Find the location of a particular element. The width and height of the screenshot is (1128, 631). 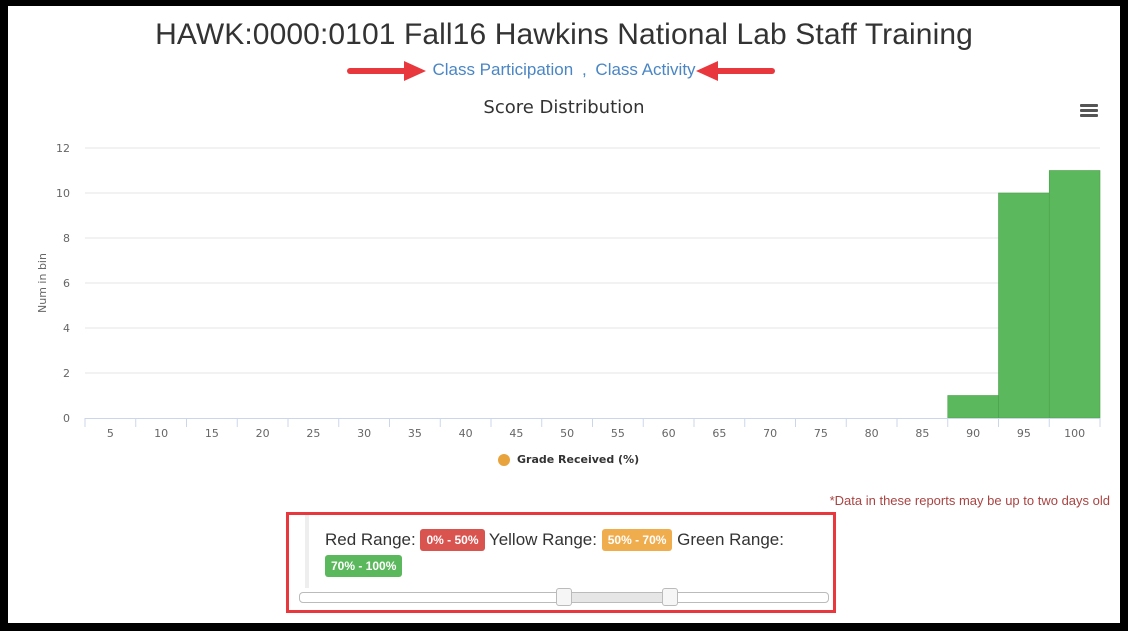

report-links: Class Participation , Class Activity is located at coordinates (564, 70).